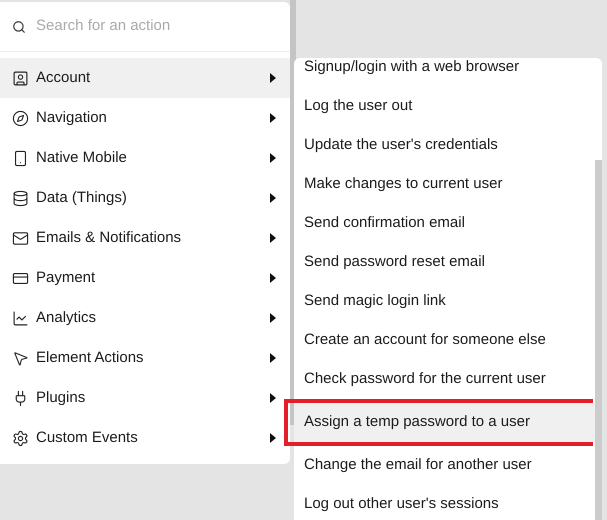 The height and width of the screenshot is (520, 607). What do you see at coordinates (444, 465) in the screenshot?
I see `submenu-item: Change the email for another user` at bounding box center [444, 465].